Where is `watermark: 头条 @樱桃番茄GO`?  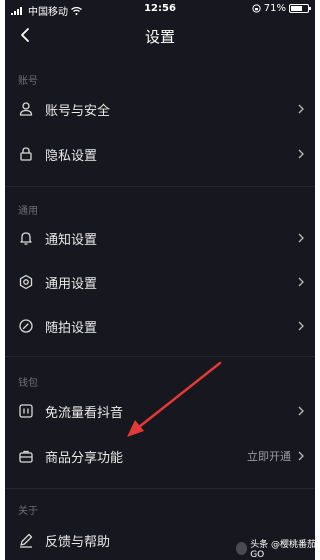 watermark: 头条 @樱桃番茄GO is located at coordinates (277, 548).